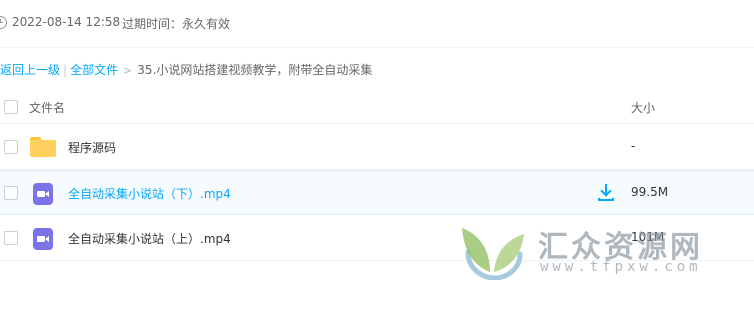  Describe the element at coordinates (633, 146) in the screenshot. I see `file-size: -` at that location.